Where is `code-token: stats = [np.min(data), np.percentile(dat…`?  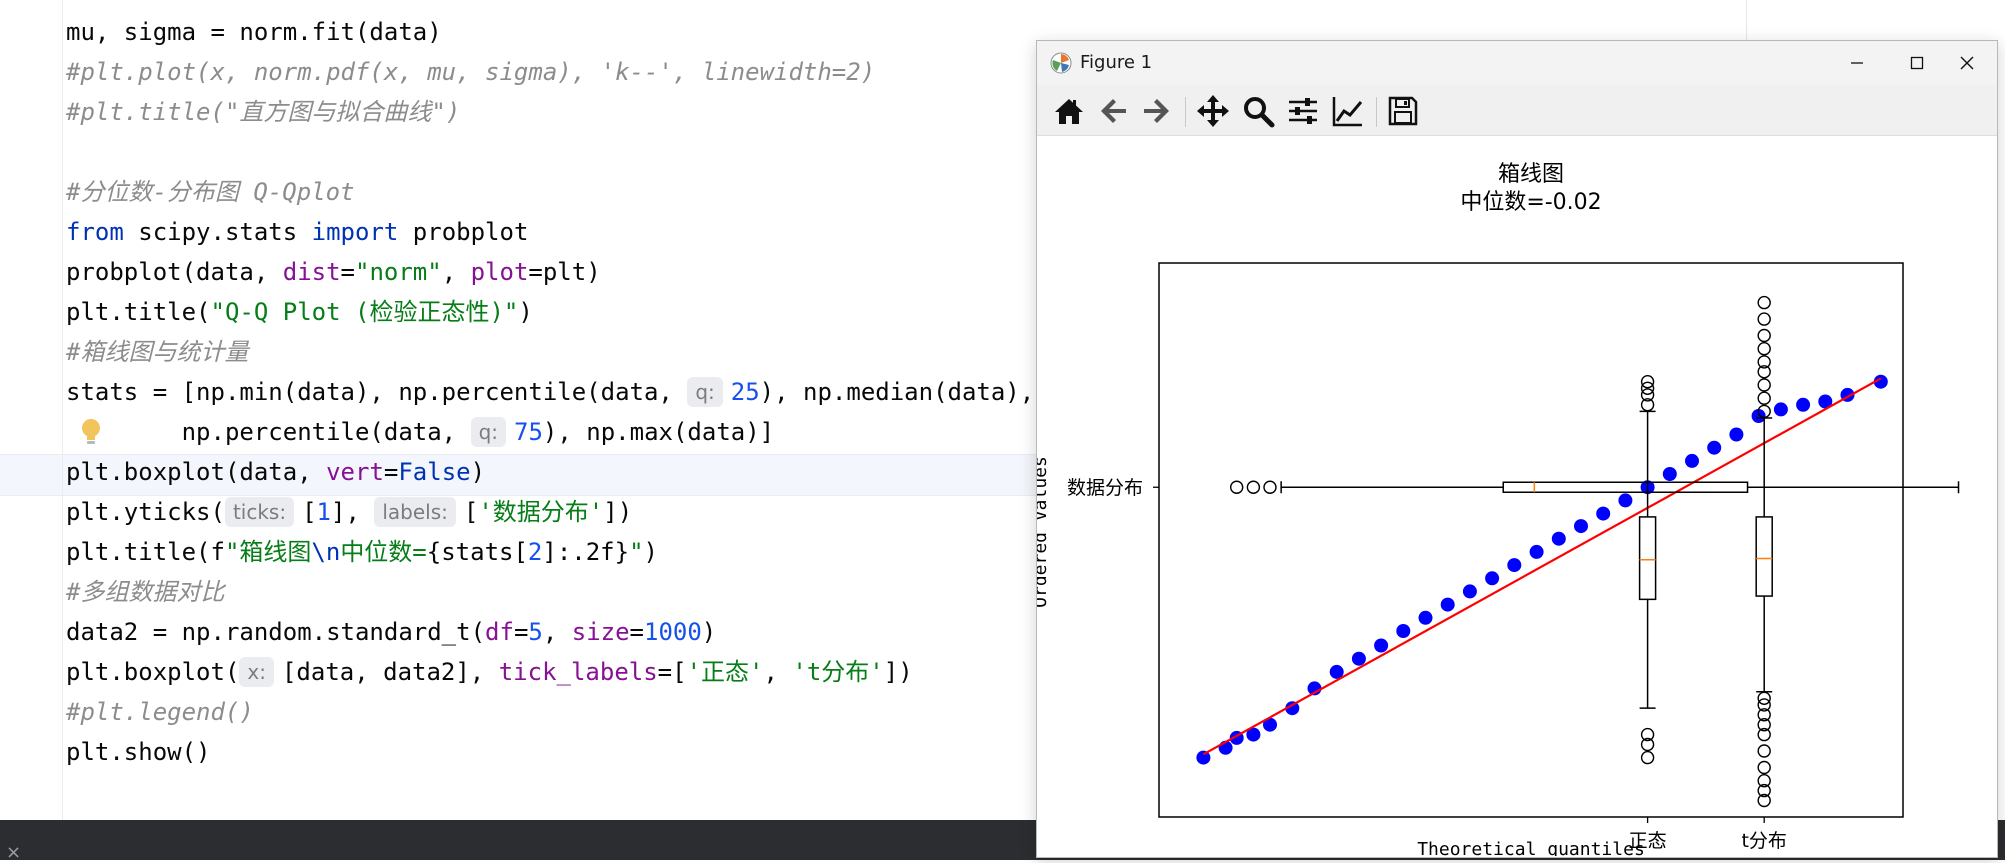
code-token: stats = [np.min(data), np.percentile(dat… is located at coordinates (377, 392).